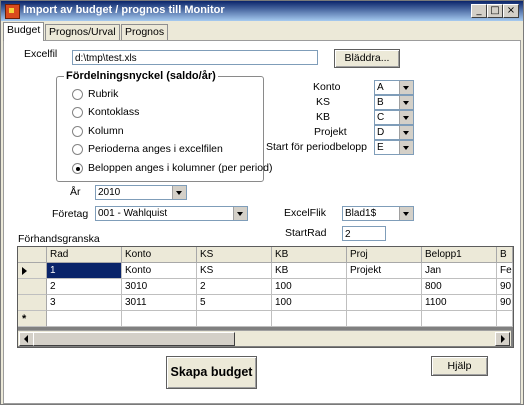 The width and height of the screenshot is (524, 405). What do you see at coordinates (195, 57) in the screenshot?
I see `excelfil-input: d:\tmp\test.xls` at bounding box center [195, 57].